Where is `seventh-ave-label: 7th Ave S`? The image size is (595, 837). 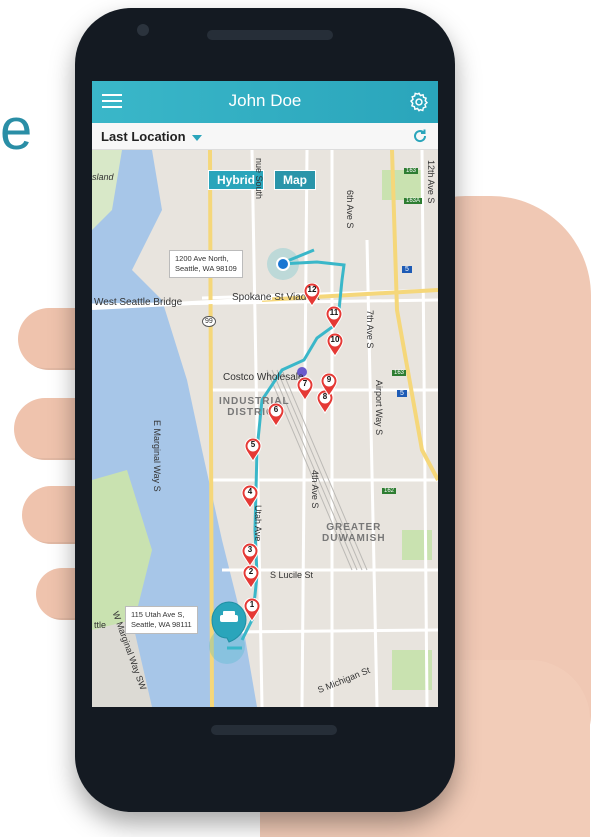 seventh-ave-label: 7th Ave S is located at coordinates (370, 329).